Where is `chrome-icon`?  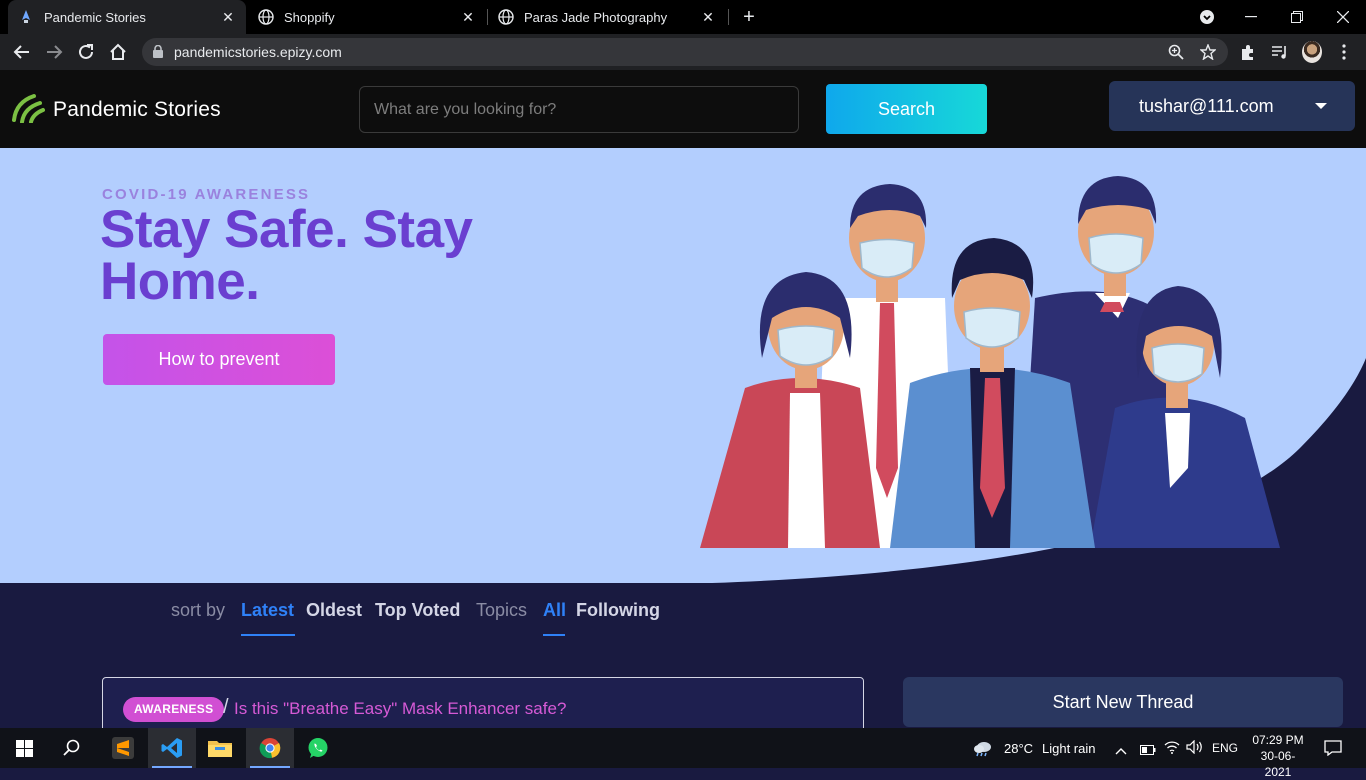 chrome-icon is located at coordinates (270, 748).